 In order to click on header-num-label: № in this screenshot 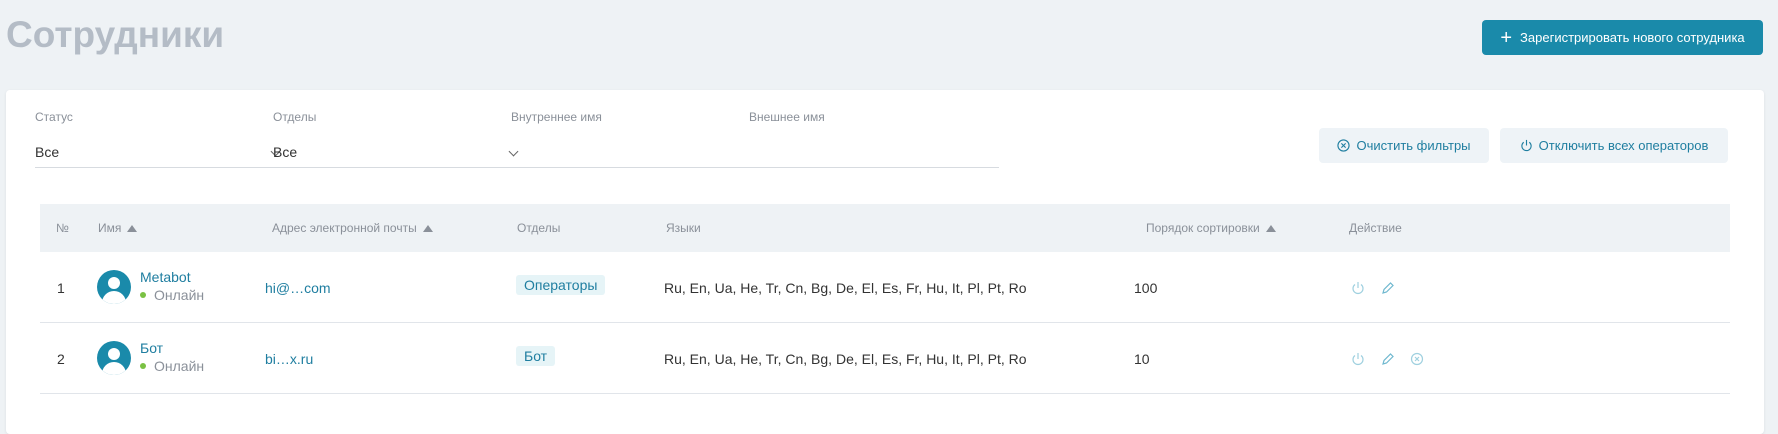, I will do `click(62, 228)`.